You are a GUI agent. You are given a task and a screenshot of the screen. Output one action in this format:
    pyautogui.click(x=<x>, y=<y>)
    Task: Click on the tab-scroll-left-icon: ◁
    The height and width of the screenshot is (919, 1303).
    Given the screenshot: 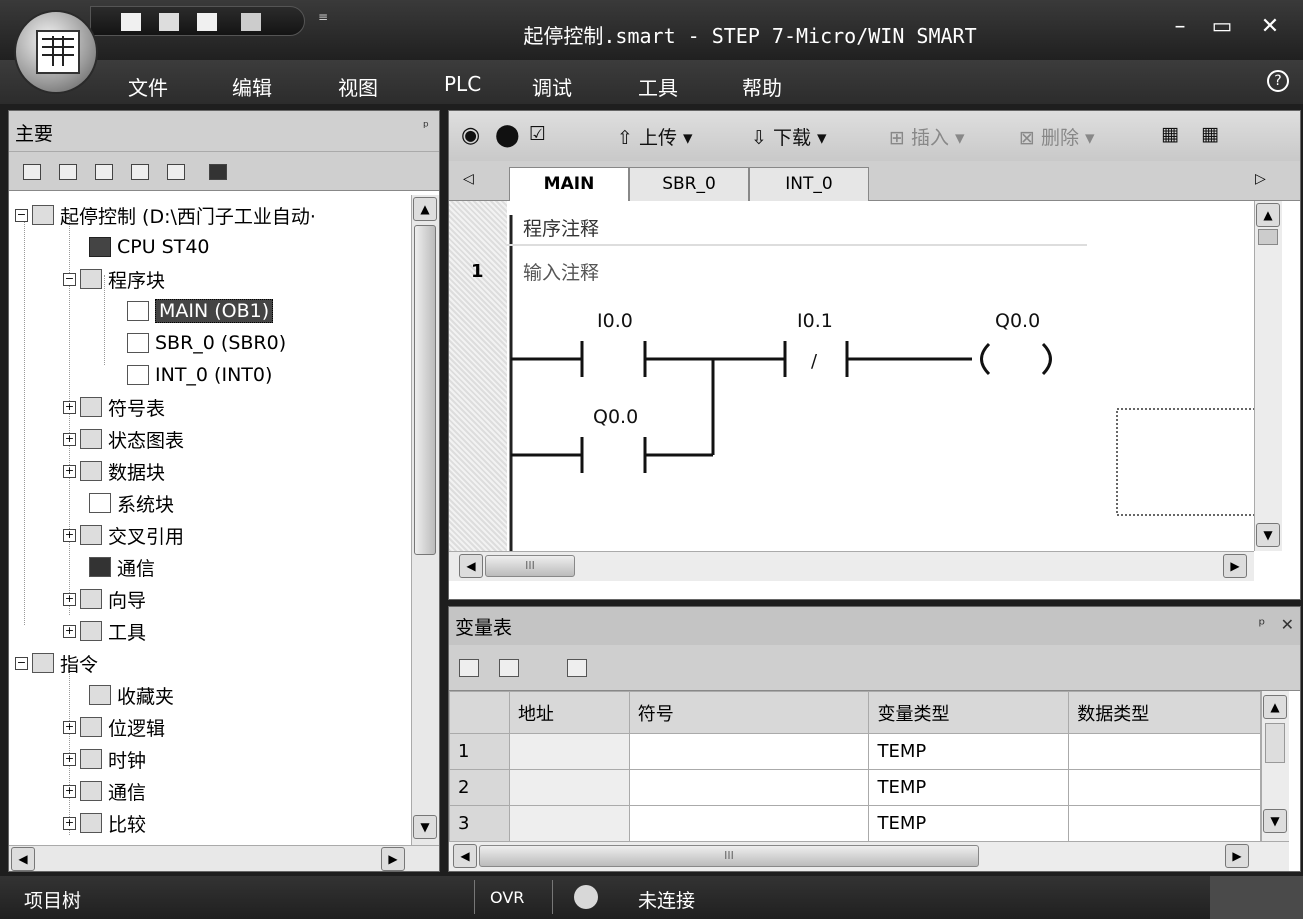 What is the action you would take?
    pyautogui.click(x=468, y=179)
    